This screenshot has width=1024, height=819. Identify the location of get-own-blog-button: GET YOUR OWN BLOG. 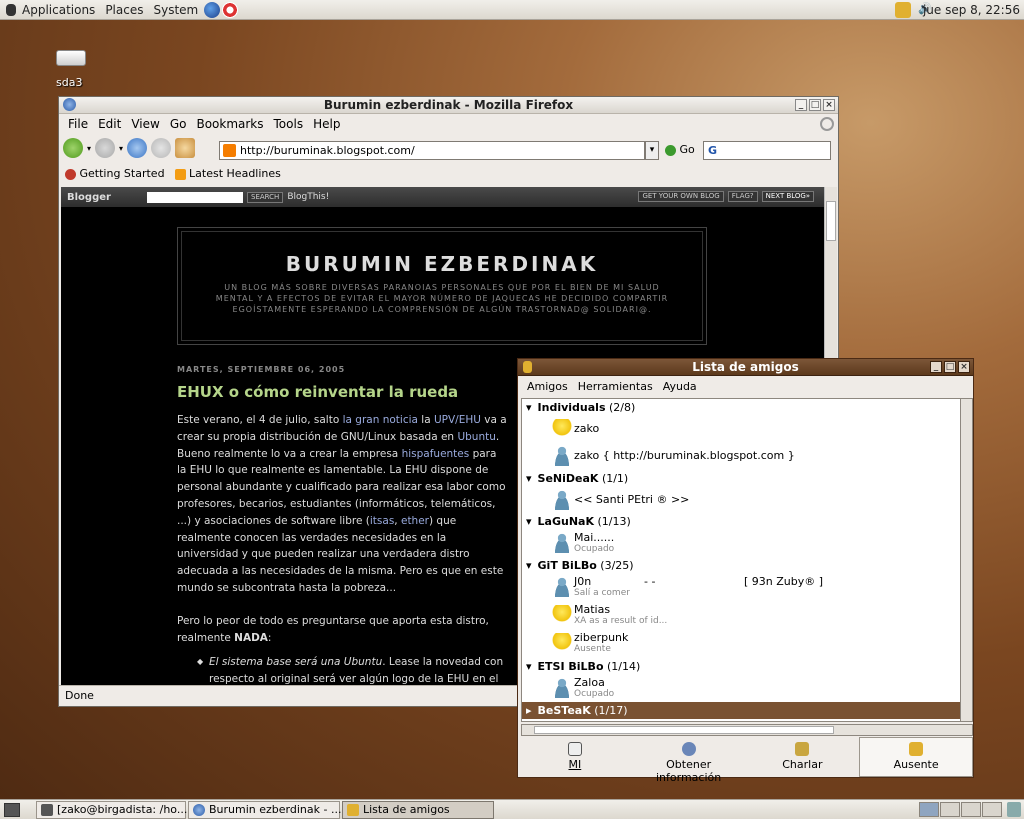
(681, 196).